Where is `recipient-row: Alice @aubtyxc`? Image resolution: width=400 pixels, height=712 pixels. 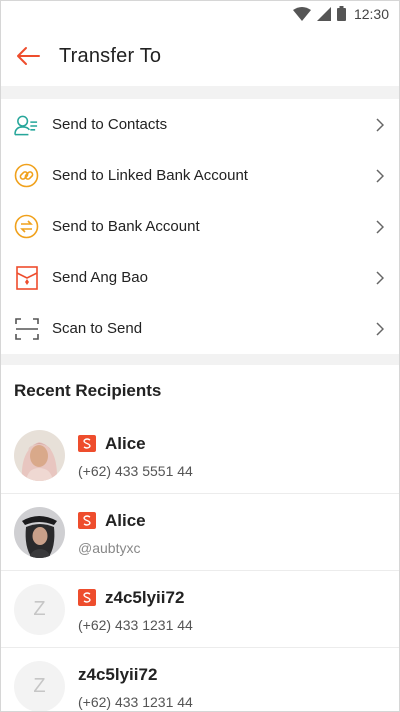 recipient-row: Alice @aubtyxc is located at coordinates (200, 532).